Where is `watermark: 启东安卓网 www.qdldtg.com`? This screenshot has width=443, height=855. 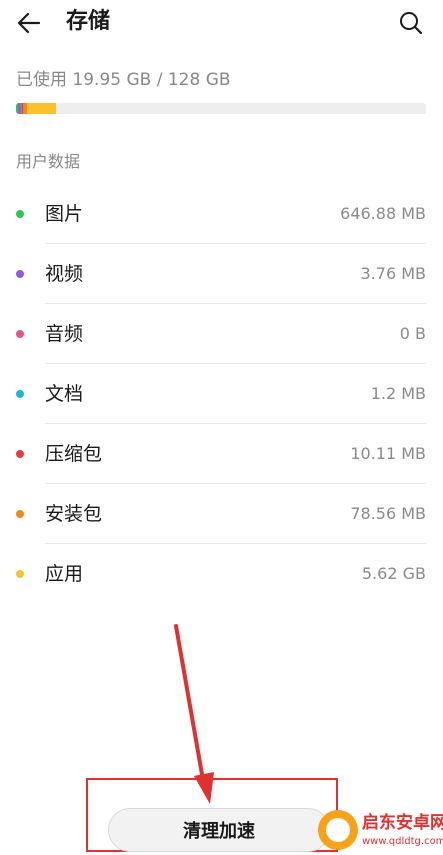
watermark: 启东安卓网 www.qdldtg.com is located at coordinates (376, 831).